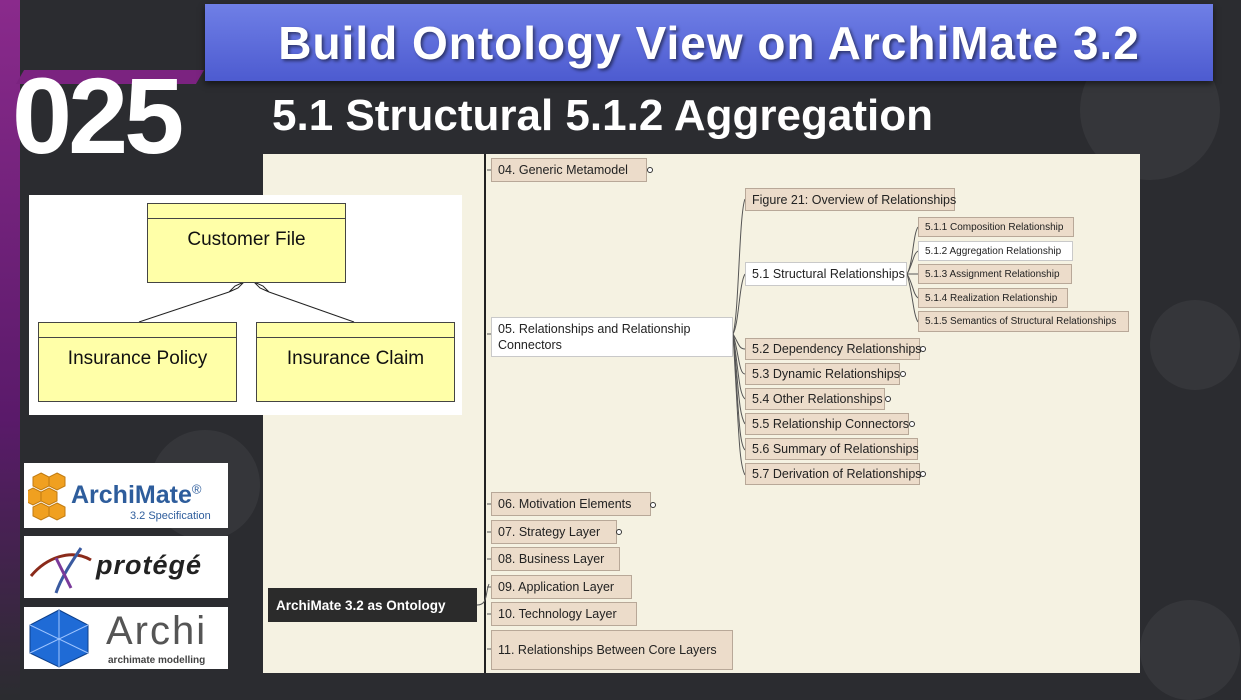 This screenshot has width=1241, height=700. Describe the element at coordinates (59, 638) in the screenshot. I see `archi-cube-icon` at that location.